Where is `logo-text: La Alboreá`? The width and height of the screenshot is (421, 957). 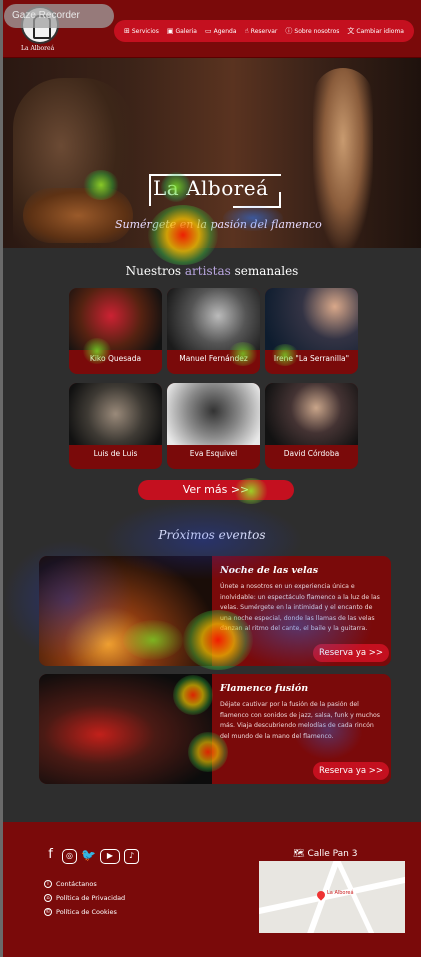 logo-text: La Alboreá is located at coordinates (38, 48).